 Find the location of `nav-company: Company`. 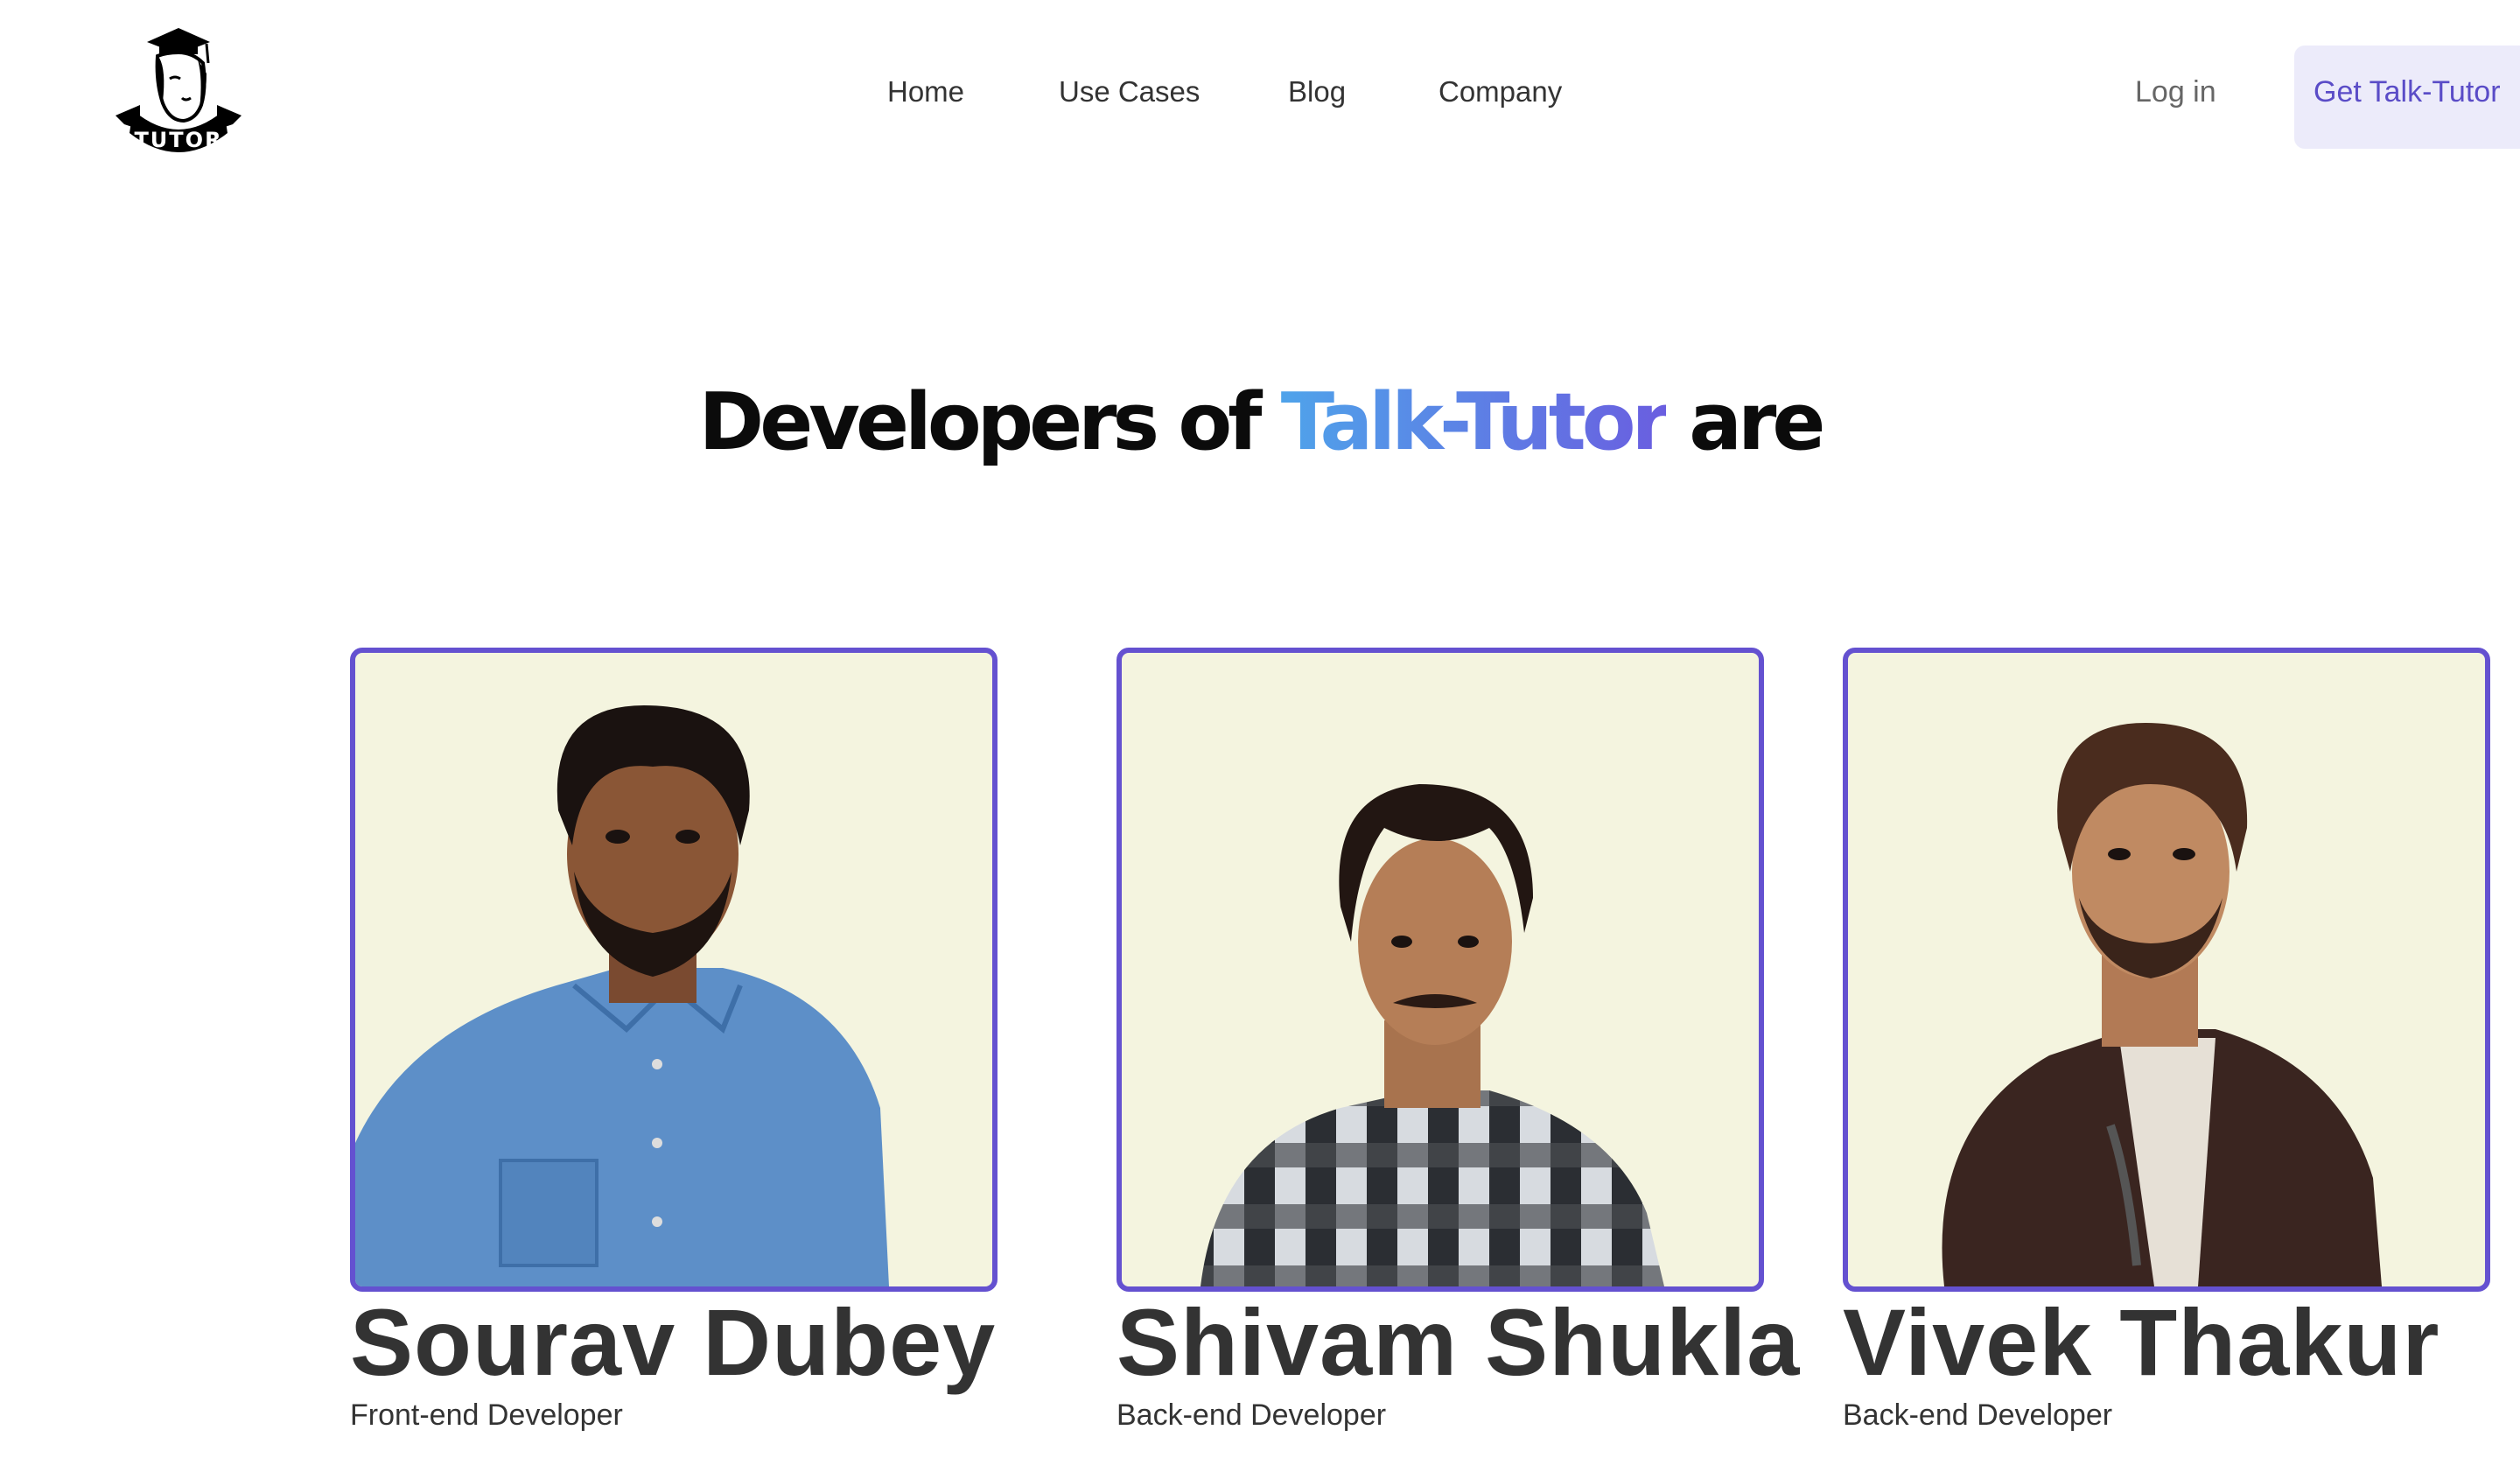

nav-company: Company is located at coordinates (1500, 92).